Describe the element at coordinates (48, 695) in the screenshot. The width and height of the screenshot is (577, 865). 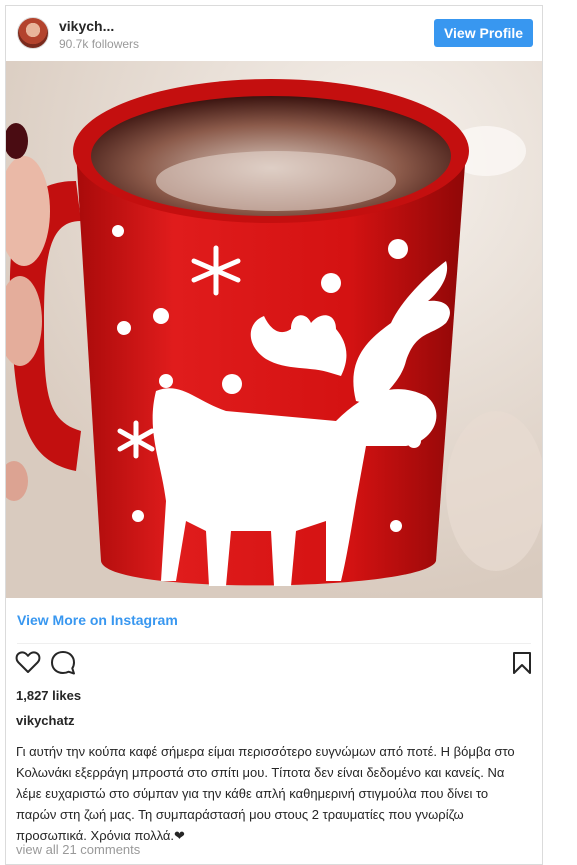
I see `like-count: 1,827 likes` at that location.